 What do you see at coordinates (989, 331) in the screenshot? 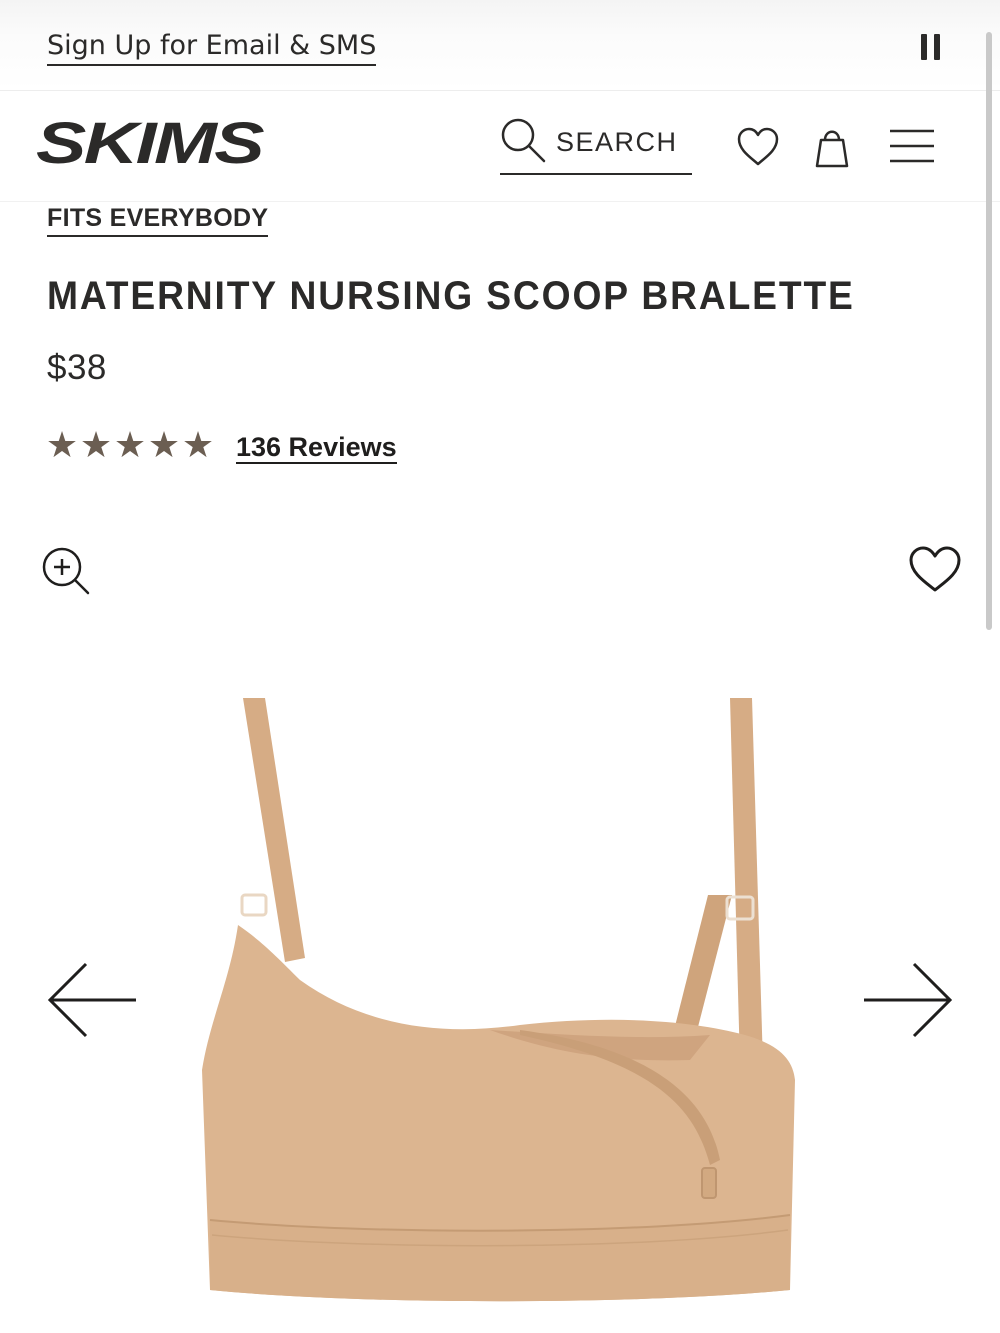
I see `page-scrollbar` at bounding box center [989, 331].